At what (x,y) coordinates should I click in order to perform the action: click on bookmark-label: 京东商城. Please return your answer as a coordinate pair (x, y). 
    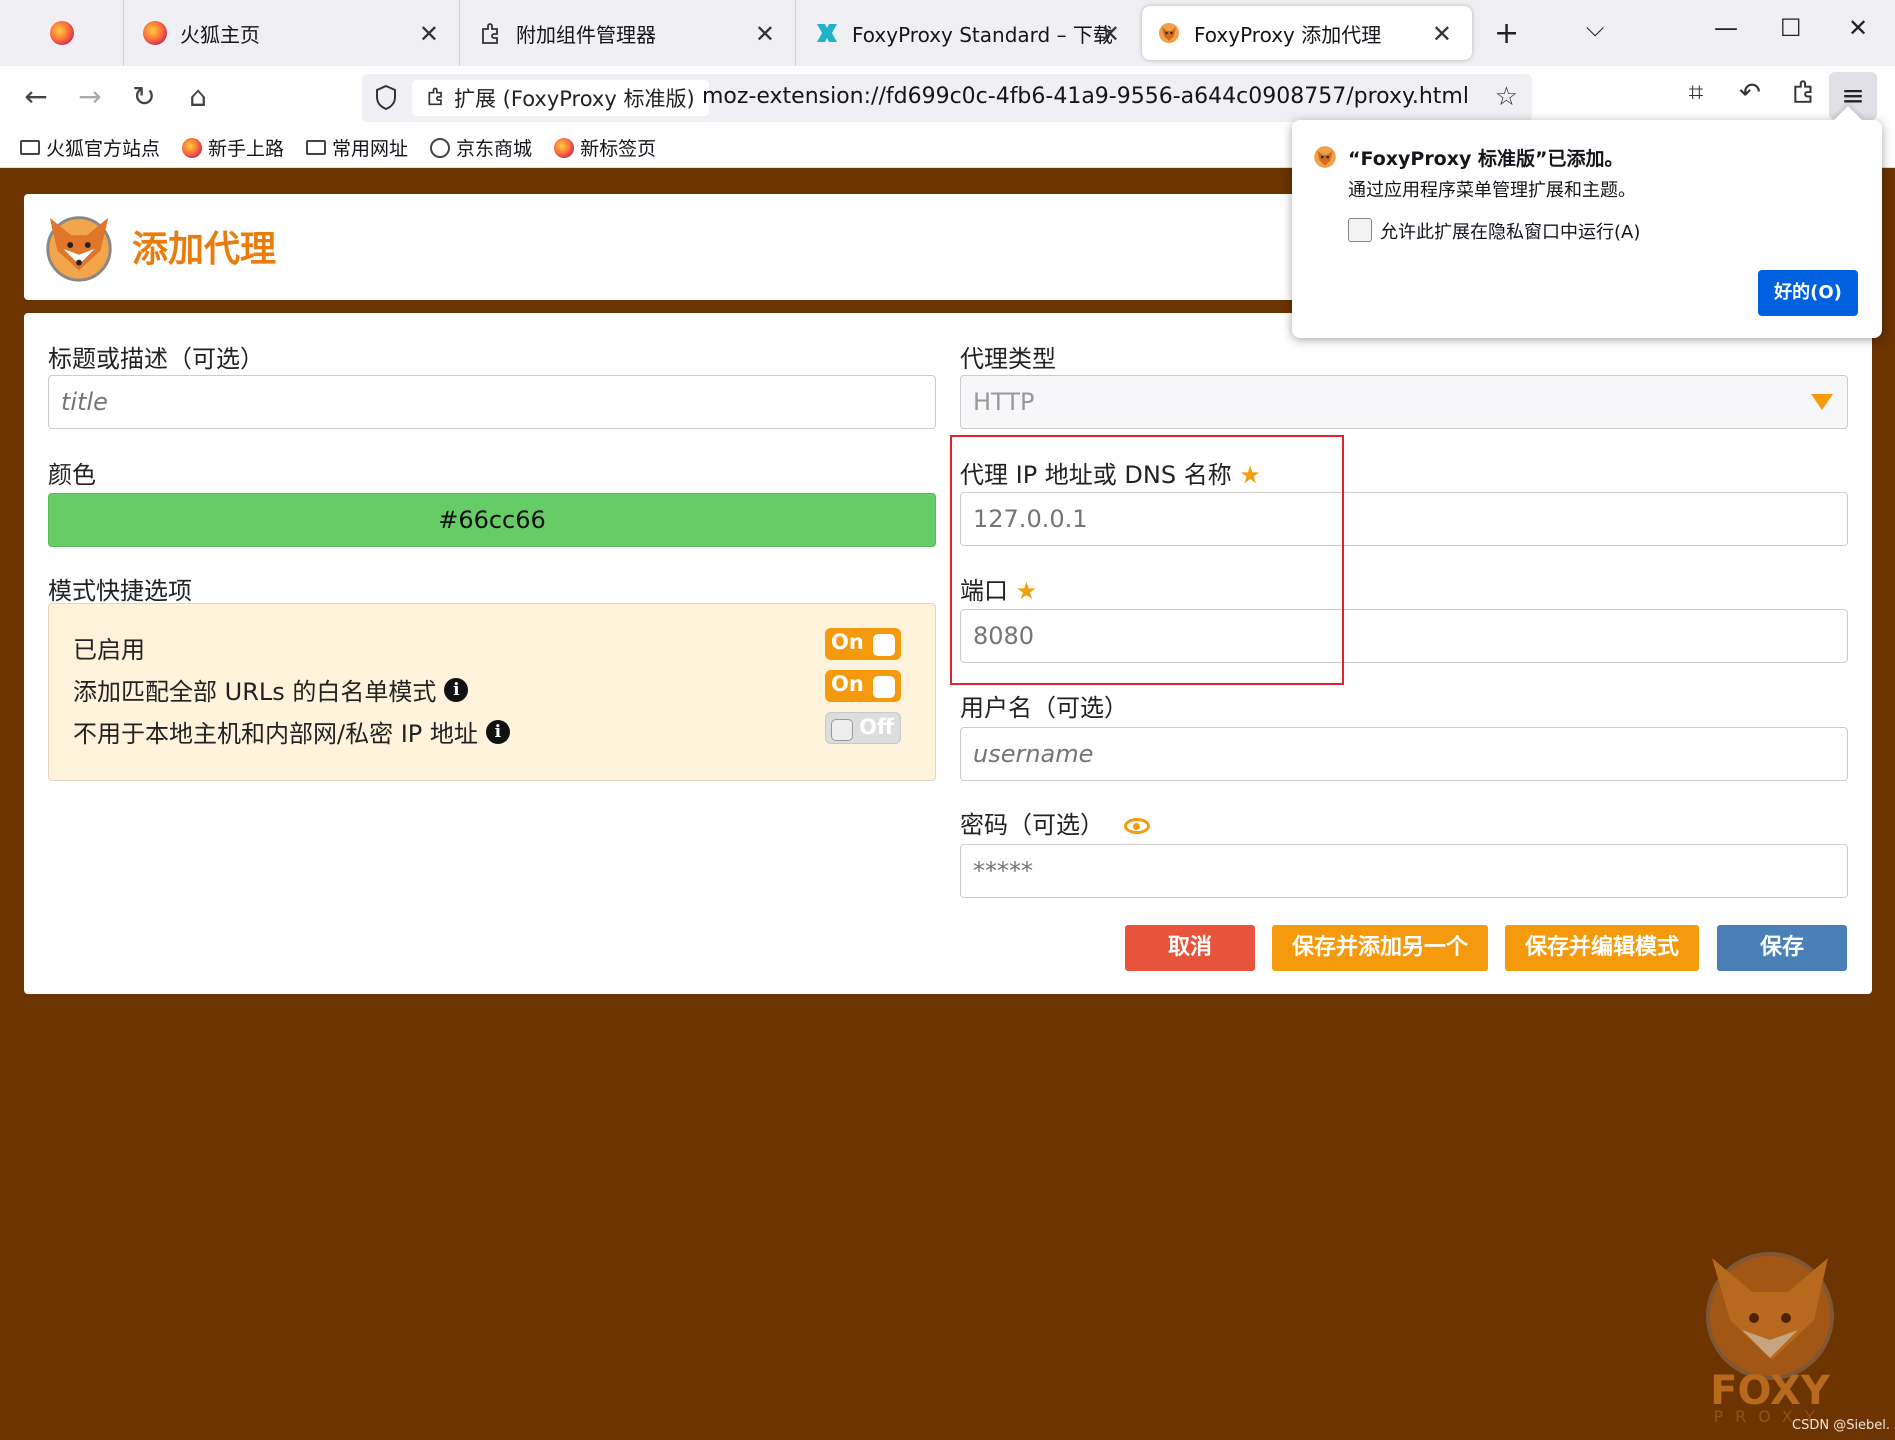
    Looking at the image, I should click on (494, 149).